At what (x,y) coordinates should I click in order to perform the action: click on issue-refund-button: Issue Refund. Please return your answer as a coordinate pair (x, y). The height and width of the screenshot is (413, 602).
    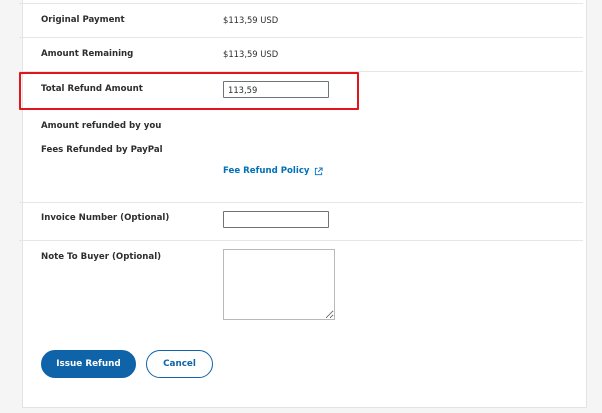
    Looking at the image, I should click on (88, 364).